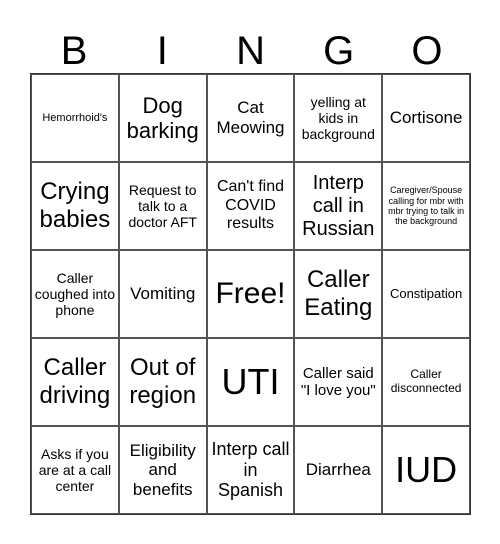  What do you see at coordinates (338, 206) in the screenshot?
I see `bingo-cell: Interp call in Russian` at bounding box center [338, 206].